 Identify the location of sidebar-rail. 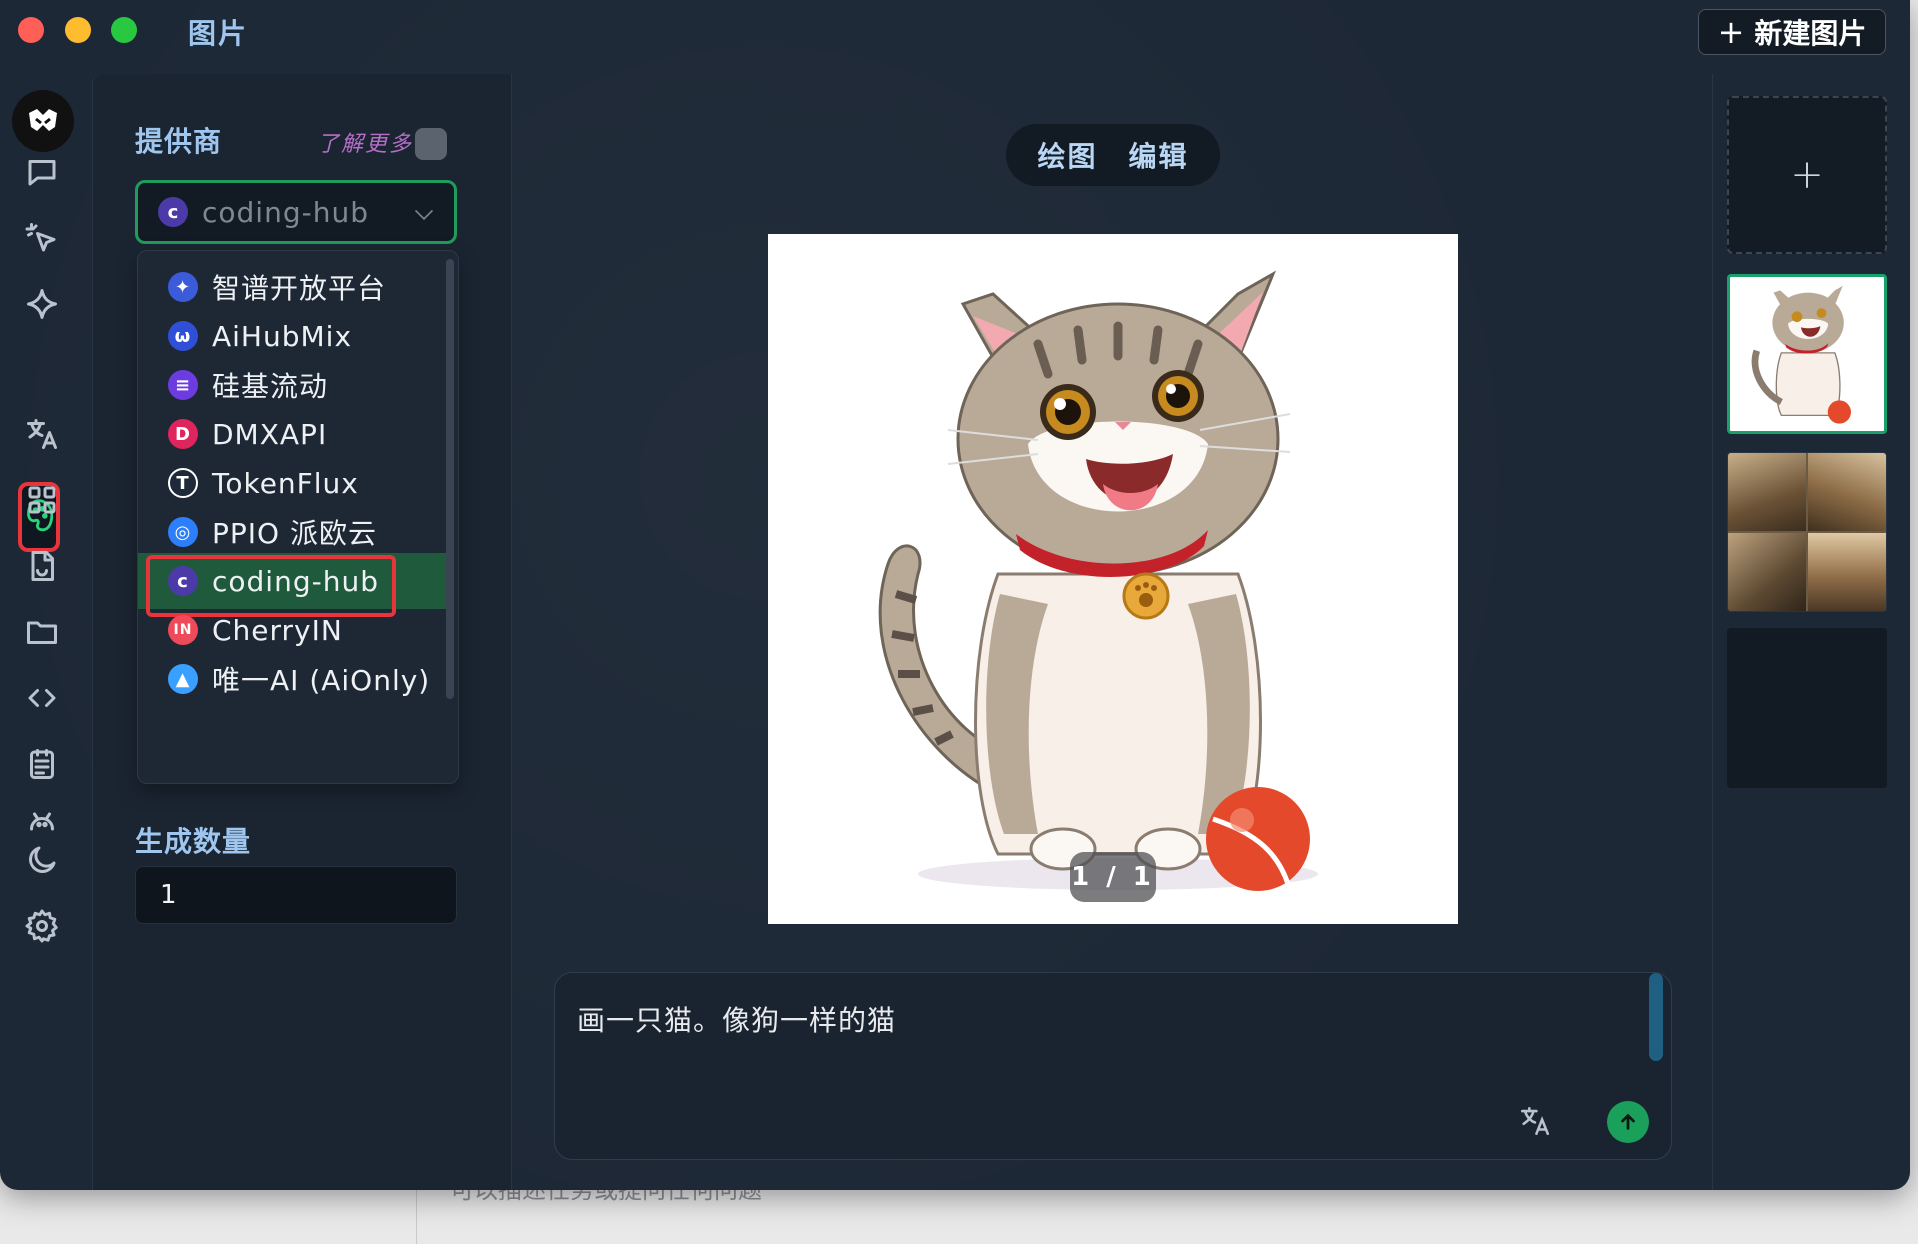
(46, 627).